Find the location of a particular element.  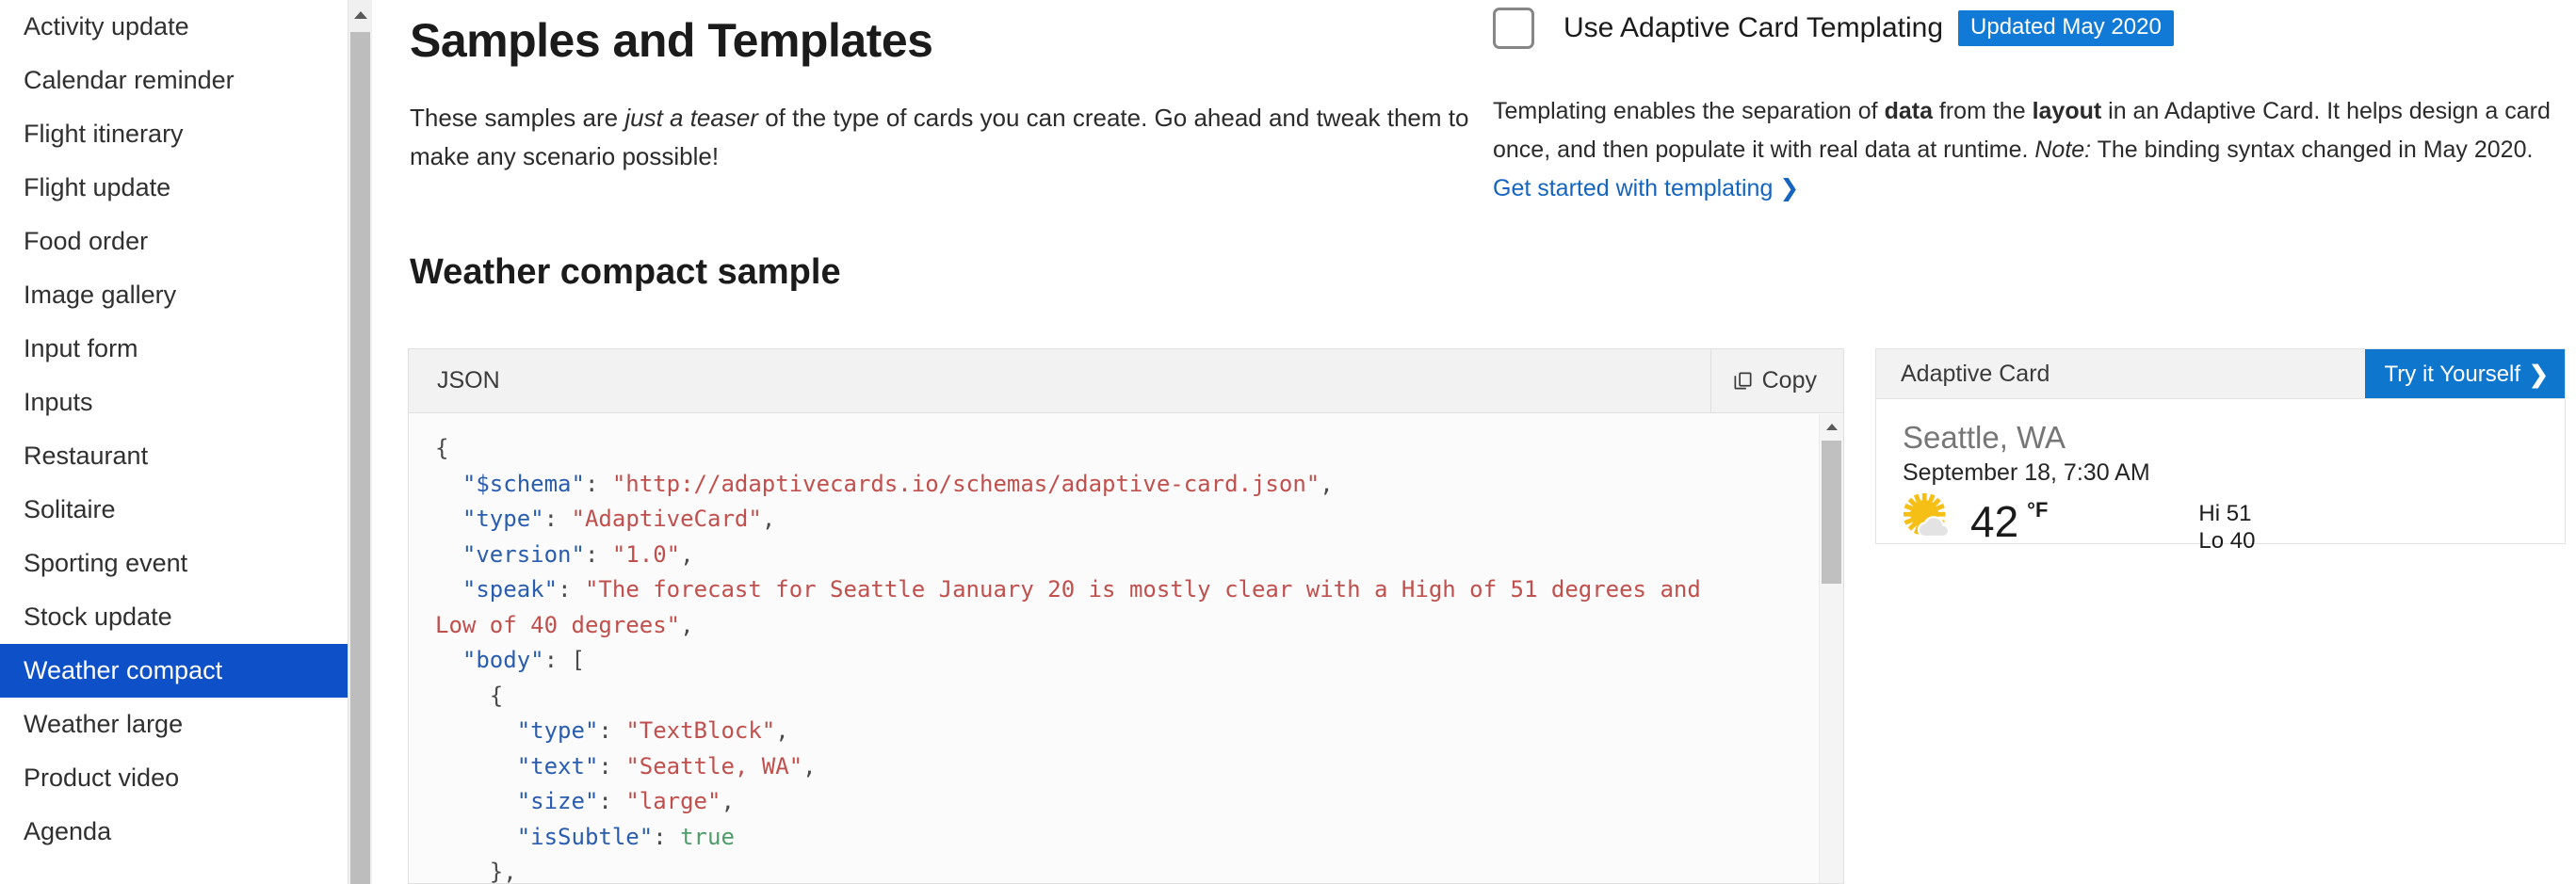

sidebar-item-solitaire: Solitaire is located at coordinates (174, 510).